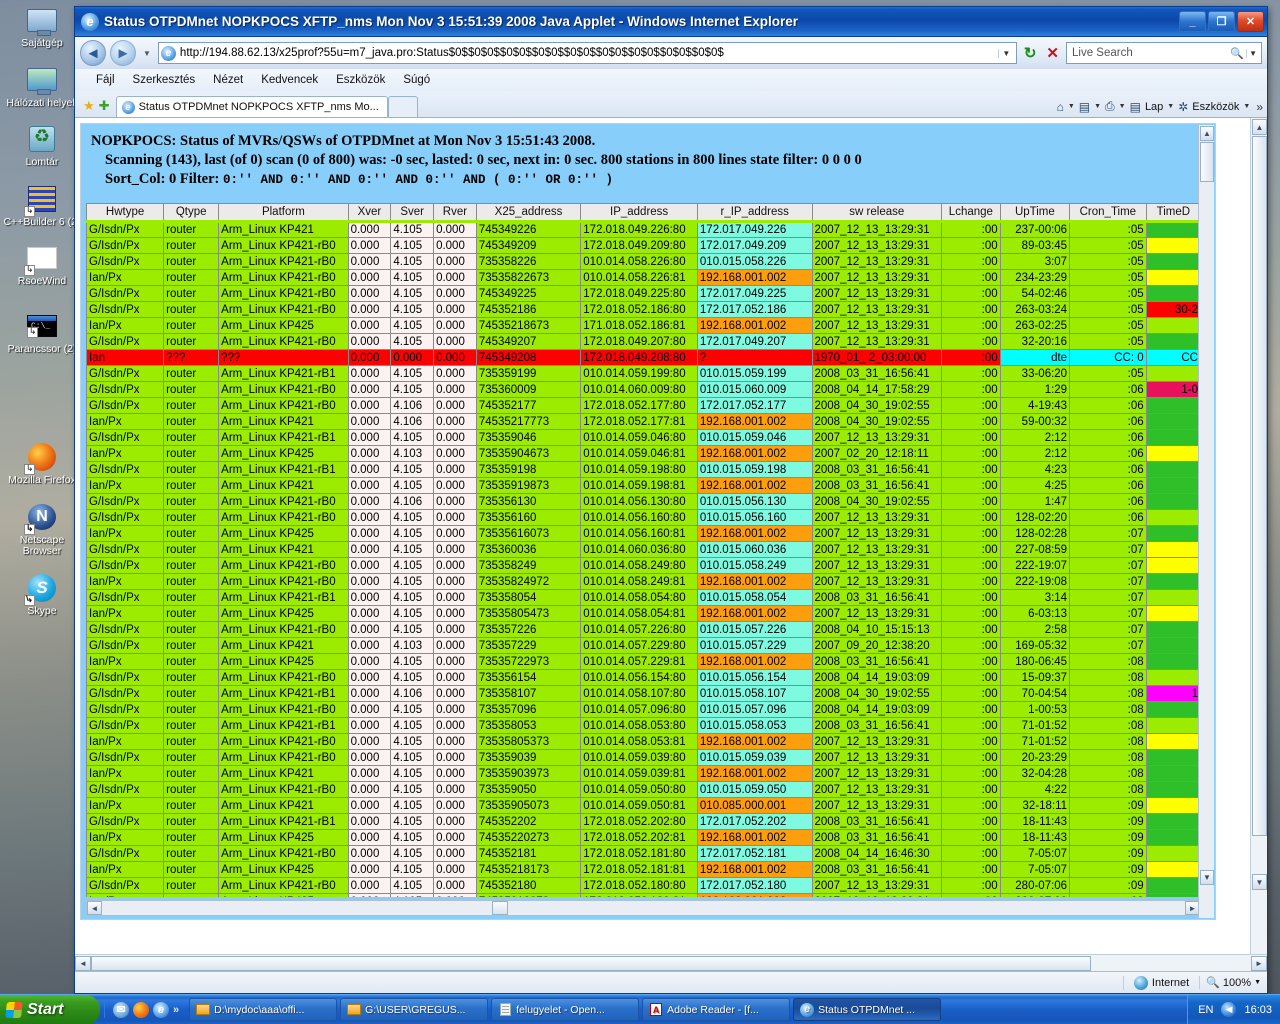 Image resolution: width=1280 pixels, height=1024 pixels. I want to click on menu-item-view: Nézet, so click(228, 80).